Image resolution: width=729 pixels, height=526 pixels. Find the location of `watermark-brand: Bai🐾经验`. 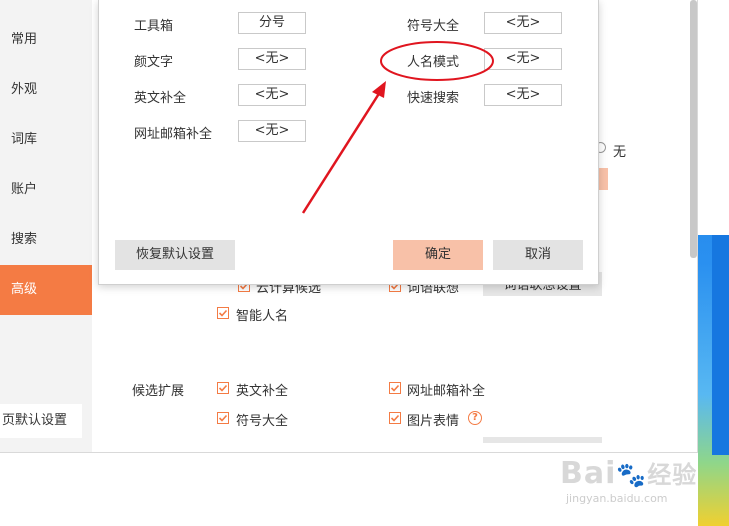

watermark-brand: Bai🐾经验 is located at coordinates (629, 473).